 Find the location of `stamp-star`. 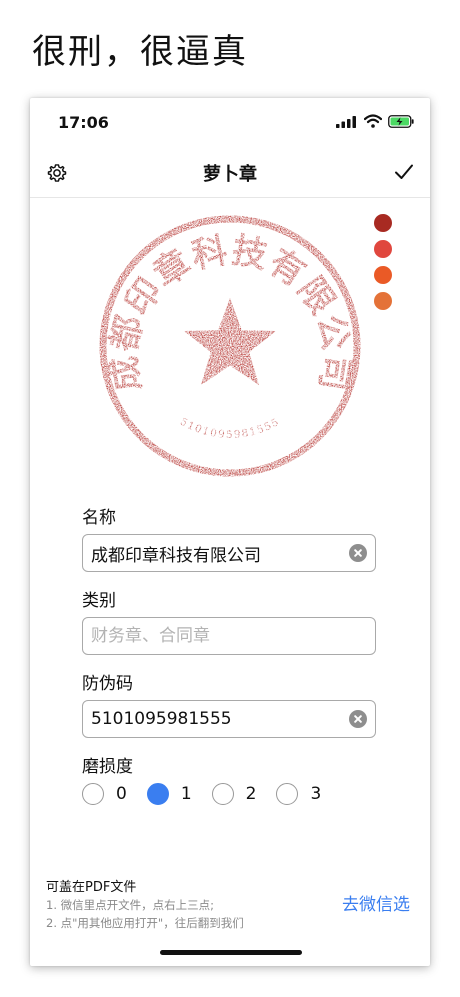

stamp-star is located at coordinates (230, 341).